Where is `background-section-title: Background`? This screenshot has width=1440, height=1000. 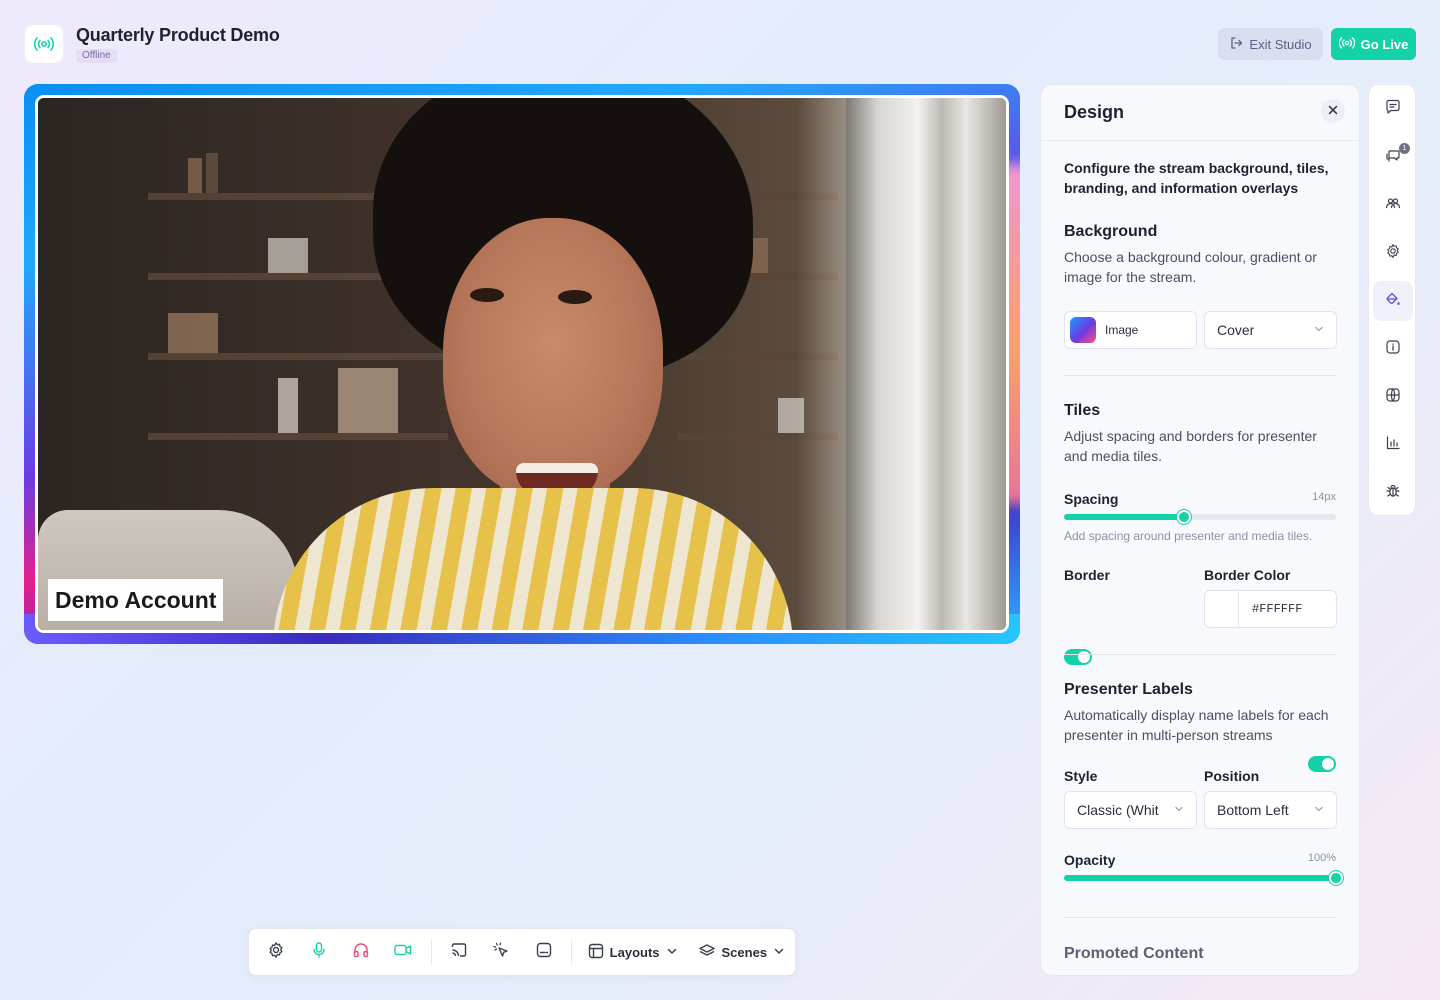 background-section-title: Background is located at coordinates (1111, 231).